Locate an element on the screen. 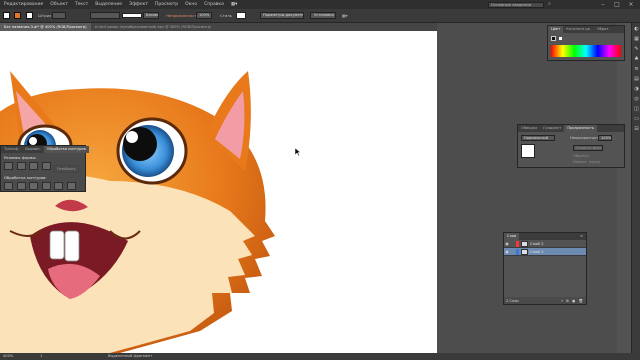 This screenshot has height=360, width=640. unite-button is located at coordinates (8, 166).